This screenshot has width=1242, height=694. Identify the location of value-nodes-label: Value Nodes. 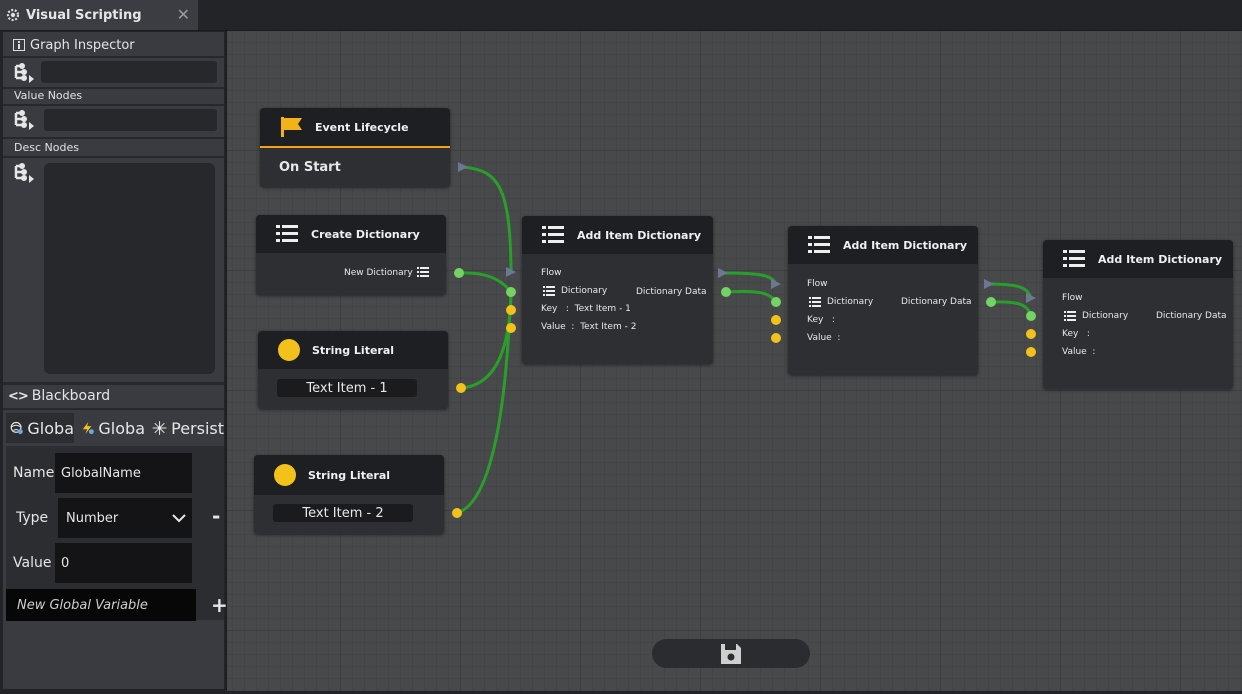
(48, 95).